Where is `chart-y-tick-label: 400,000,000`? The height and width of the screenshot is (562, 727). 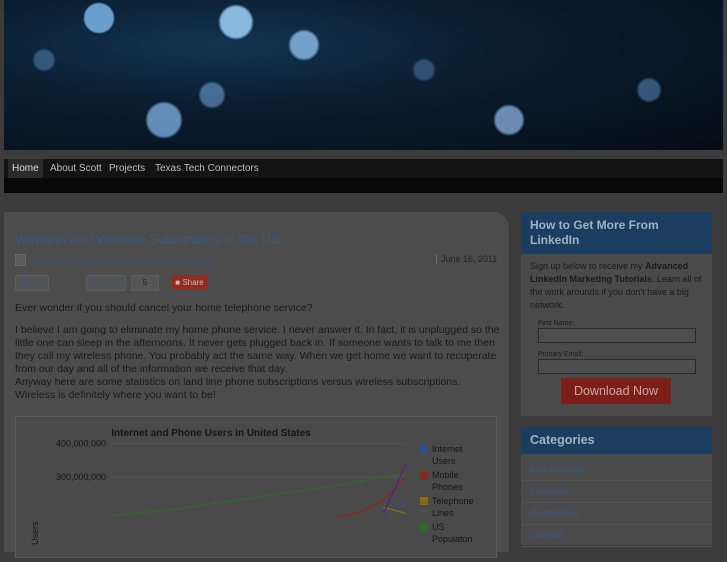
chart-y-tick-label: 400,000,000 is located at coordinates (81, 444).